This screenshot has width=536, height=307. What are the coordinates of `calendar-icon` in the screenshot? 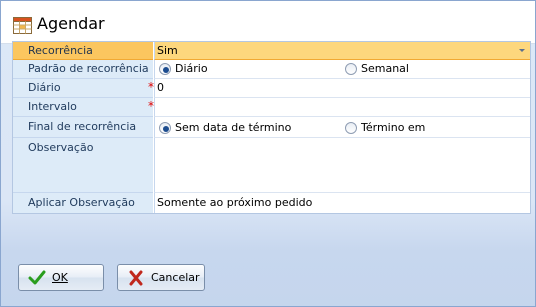 It's located at (22, 25).